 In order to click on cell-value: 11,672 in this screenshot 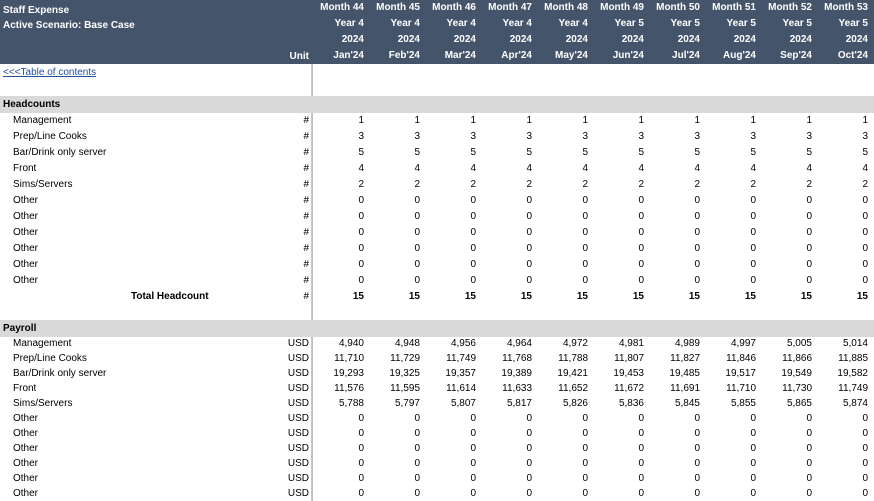, I will do `click(617, 388)`.